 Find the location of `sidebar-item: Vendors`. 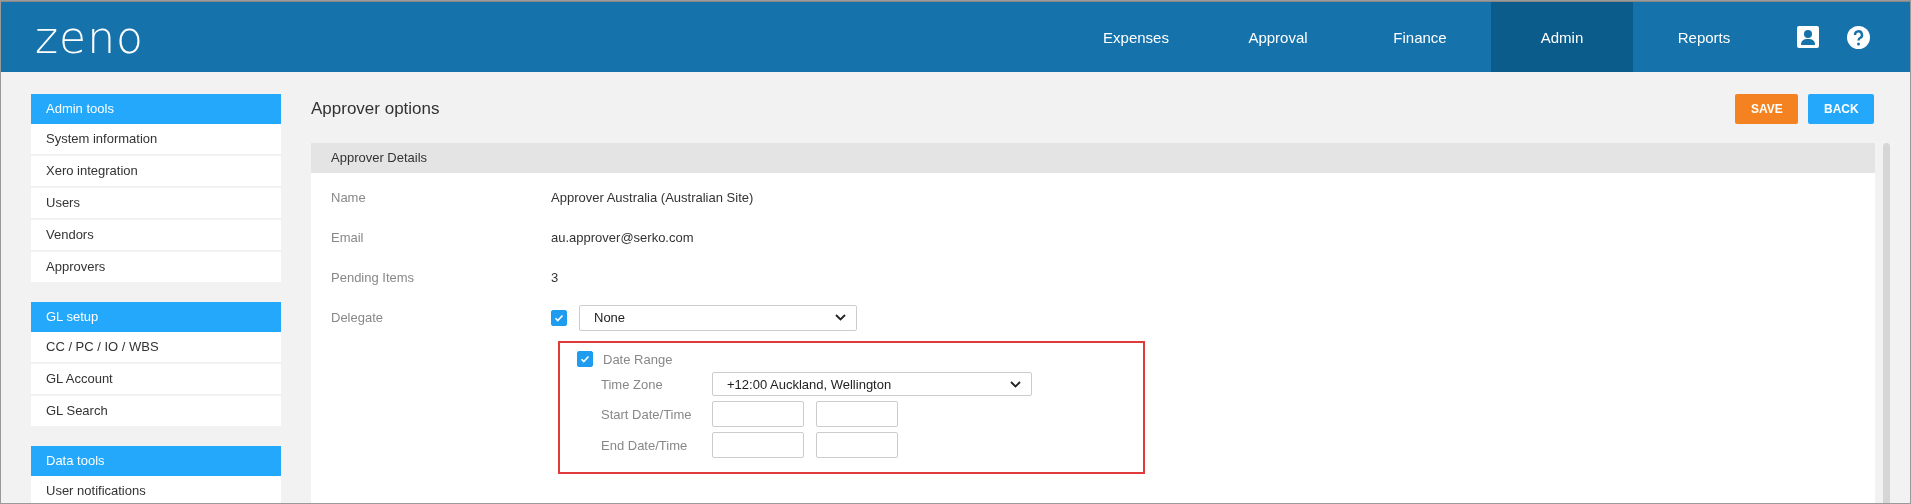

sidebar-item: Vendors is located at coordinates (156, 235).